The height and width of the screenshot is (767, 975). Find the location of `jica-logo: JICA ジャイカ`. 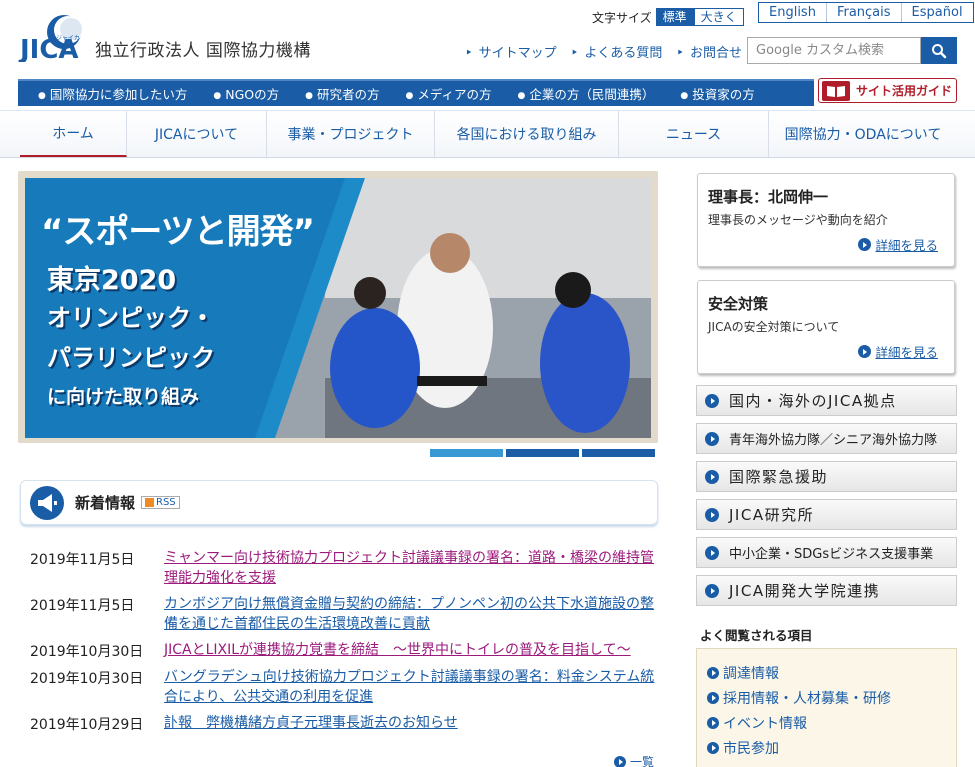

jica-logo: JICA ジャイカ is located at coordinates (50, 36).